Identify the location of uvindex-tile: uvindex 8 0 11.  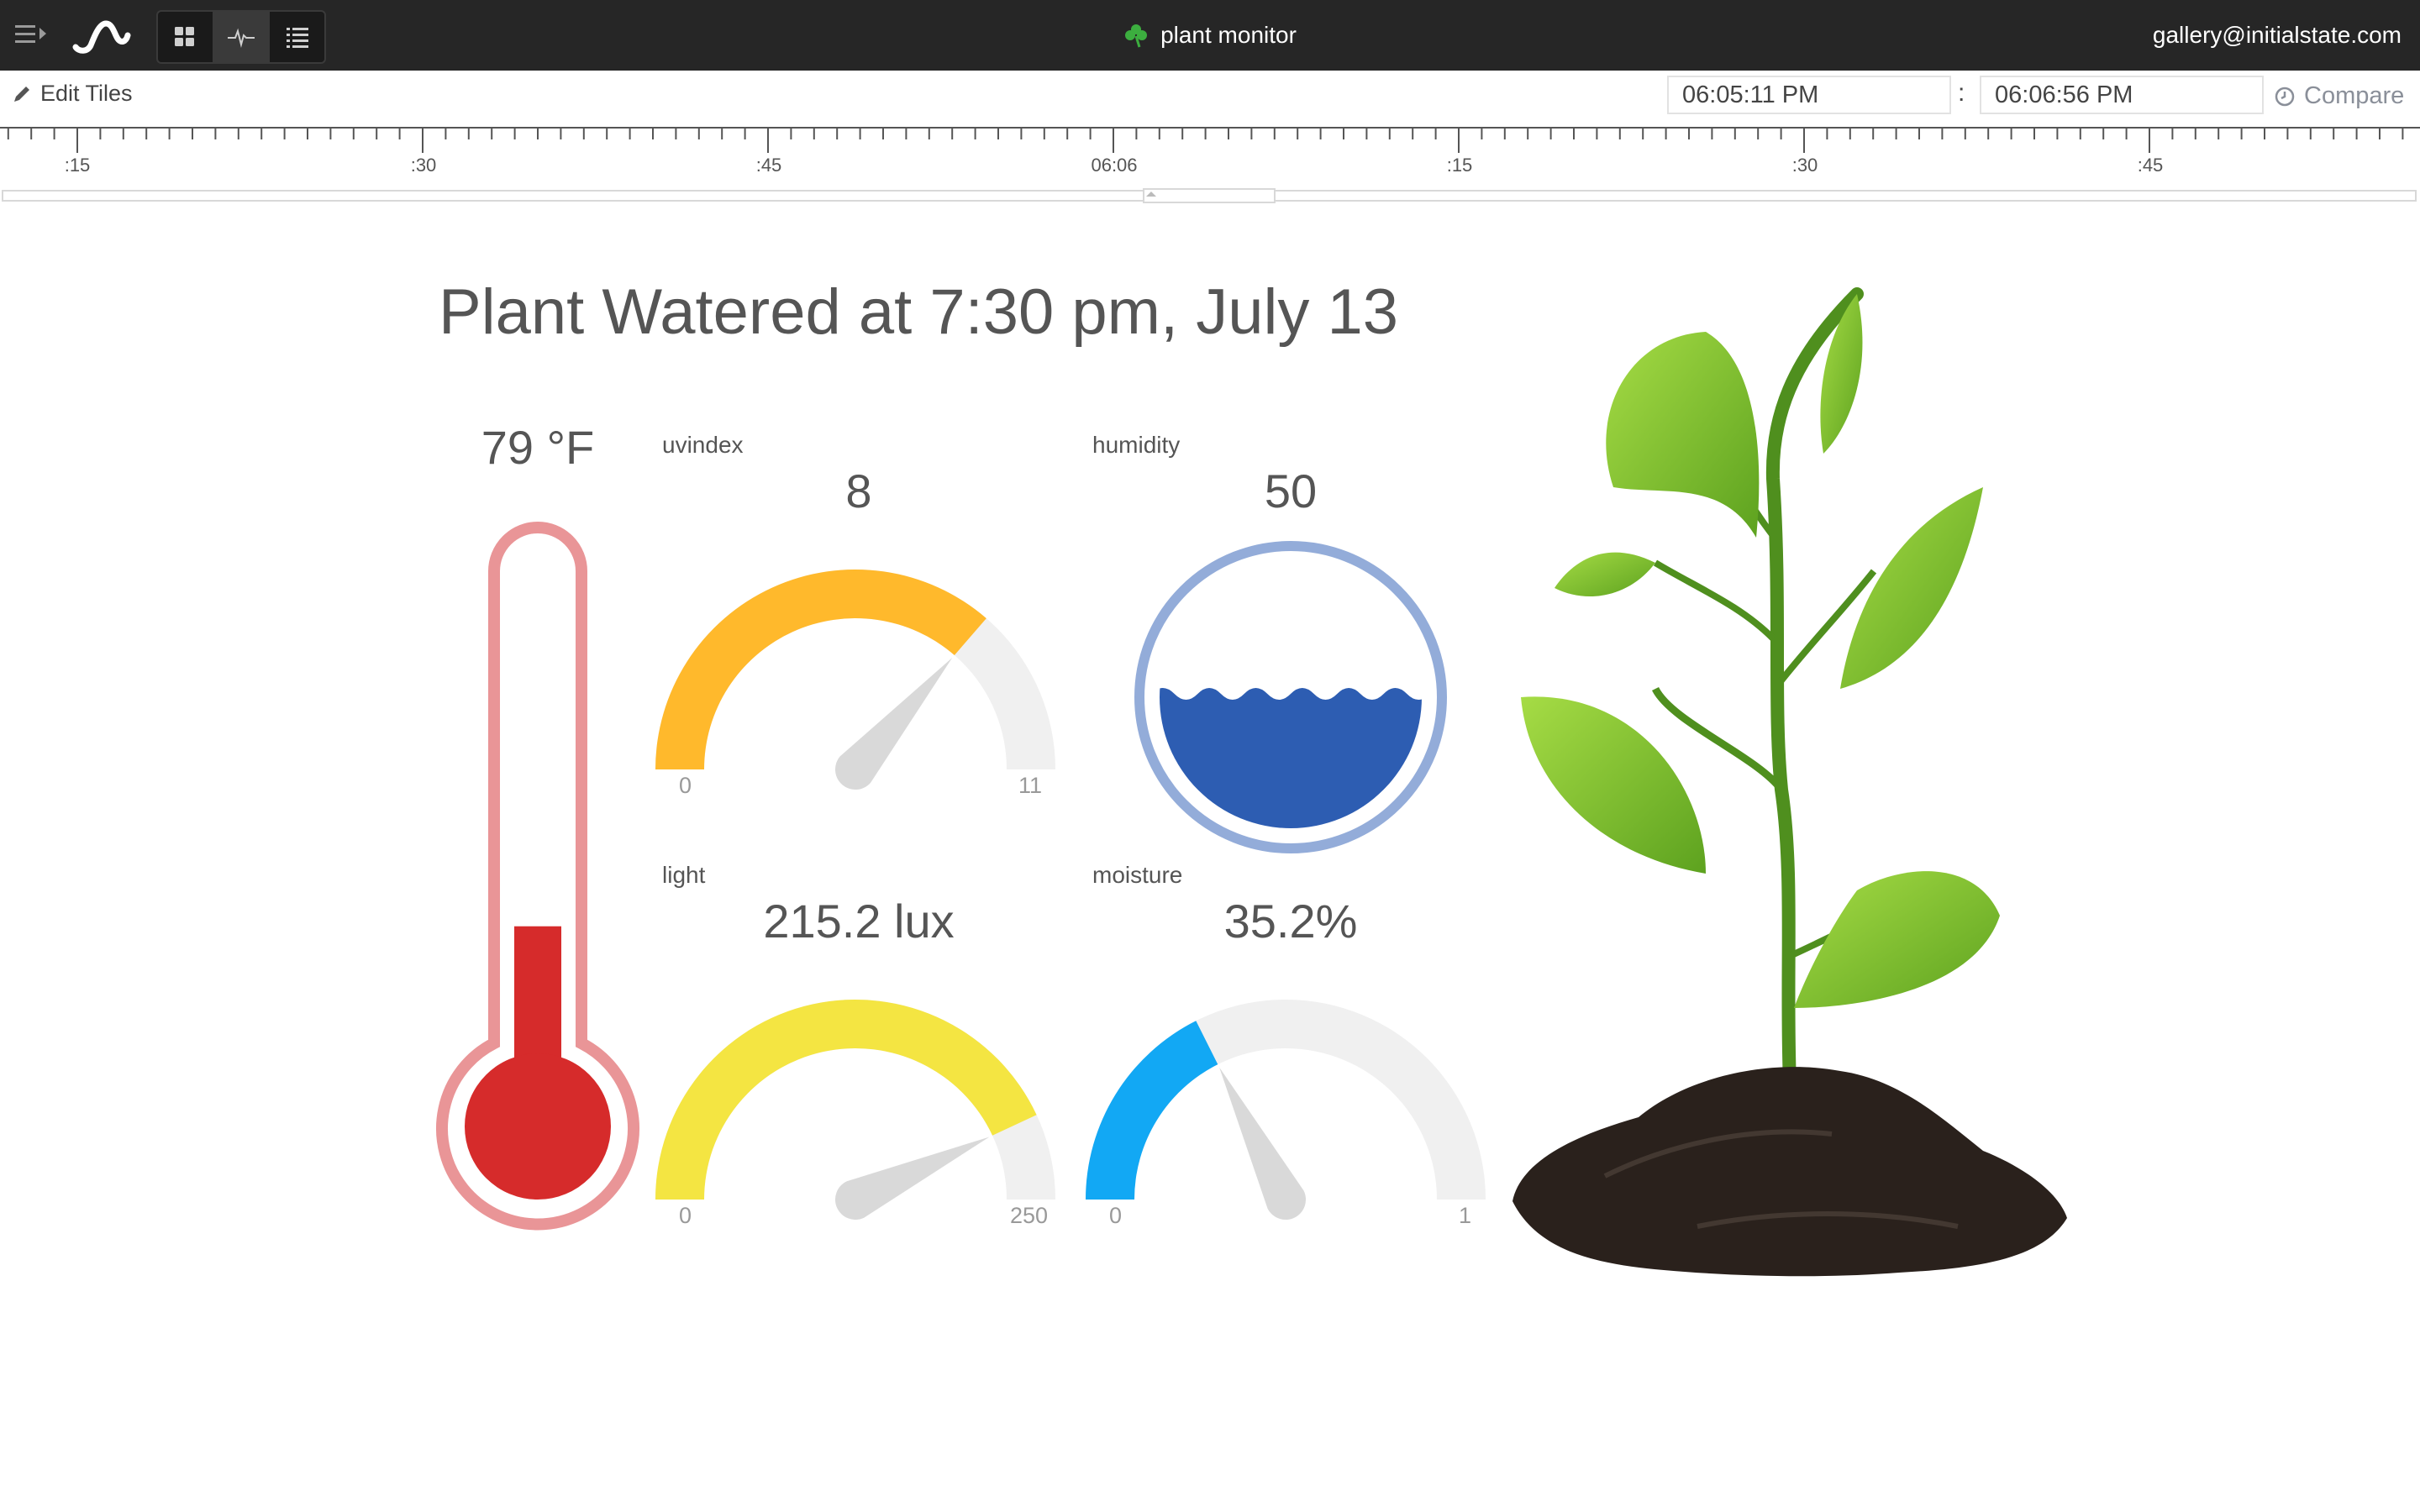
(866, 621).